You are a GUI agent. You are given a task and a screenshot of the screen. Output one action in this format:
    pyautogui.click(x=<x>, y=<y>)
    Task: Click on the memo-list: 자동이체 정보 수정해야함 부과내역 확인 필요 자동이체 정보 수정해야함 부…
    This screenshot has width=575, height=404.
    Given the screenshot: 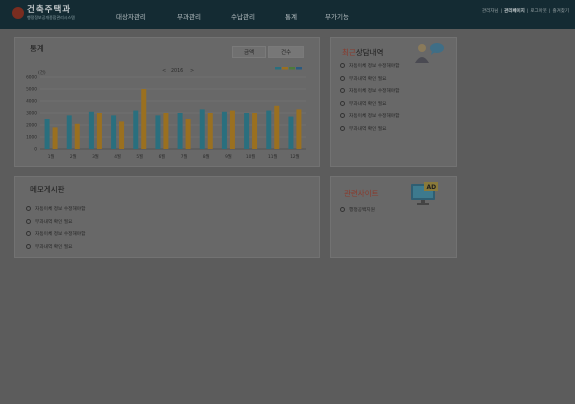 What is the action you would take?
    pyautogui.click(x=55, y=231)
    